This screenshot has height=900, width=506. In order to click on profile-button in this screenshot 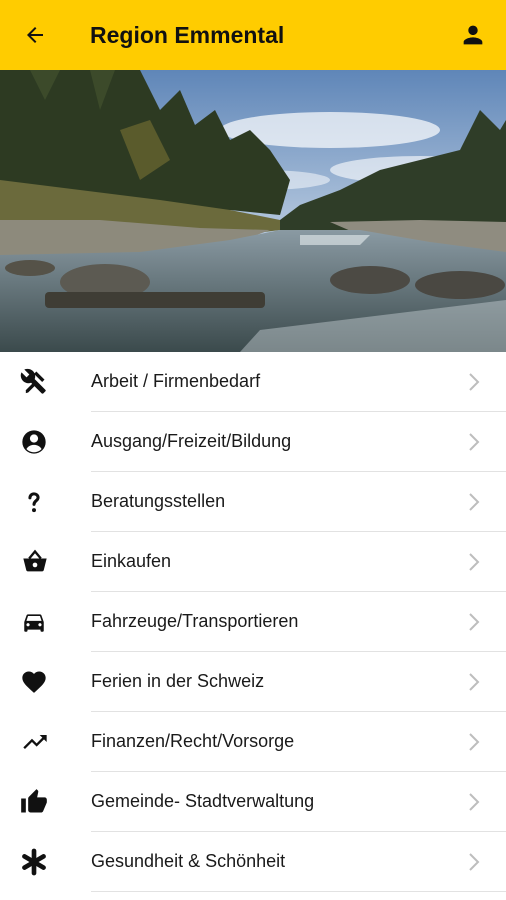, I will do `click(473, 35)`.